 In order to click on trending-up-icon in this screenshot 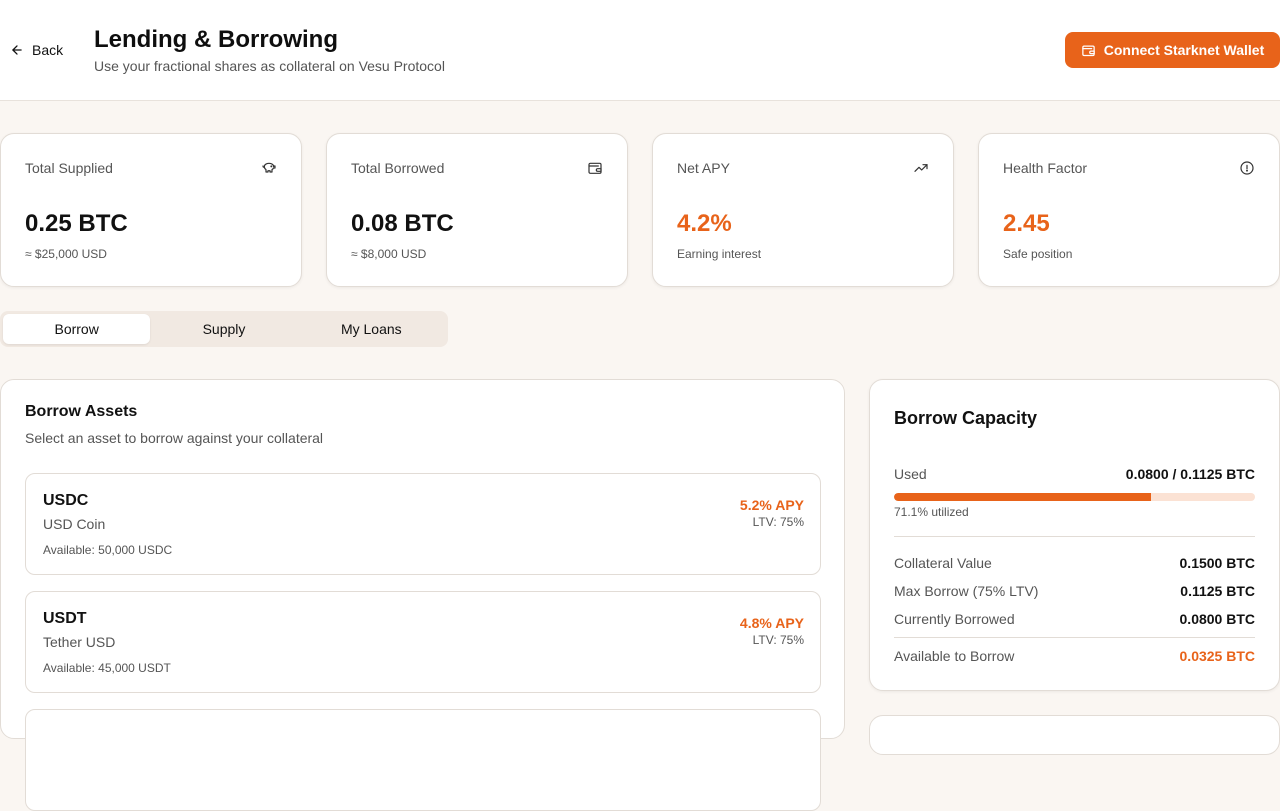, I will do `click(921, 168)`.